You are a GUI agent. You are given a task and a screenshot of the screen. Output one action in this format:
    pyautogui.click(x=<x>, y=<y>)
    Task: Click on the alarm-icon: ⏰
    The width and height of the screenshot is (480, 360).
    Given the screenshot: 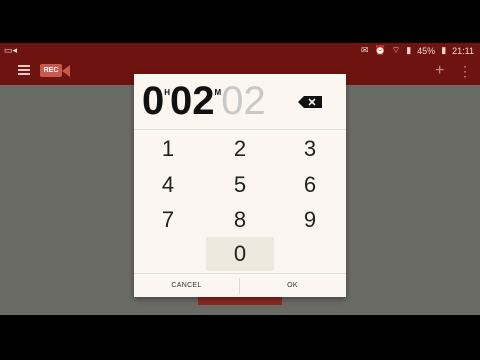 What is the action you would take?
    pyautogui.click(x=380, y=50)
    